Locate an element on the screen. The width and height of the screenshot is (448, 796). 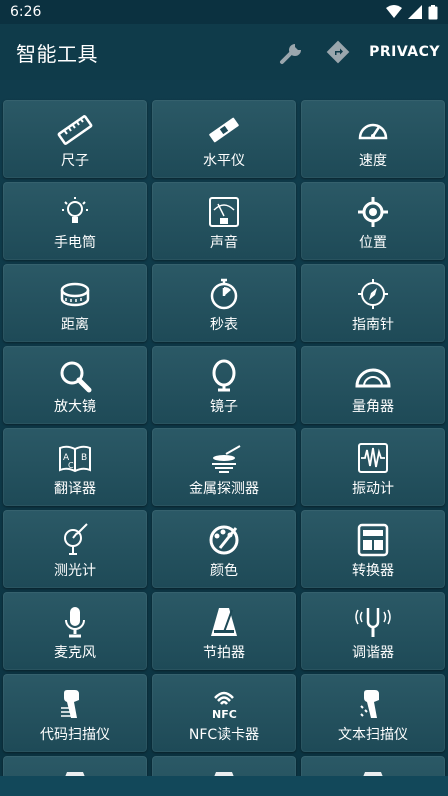
compass-icon is located at coordinates (373, 294).